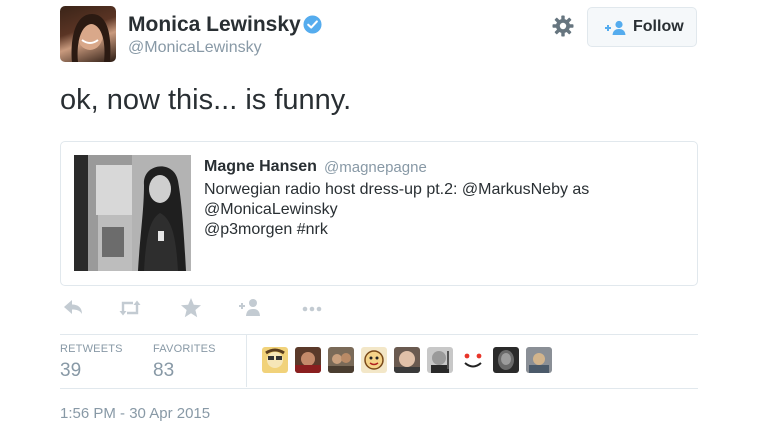 The image size is (768, 432). Describe the element at coordinates (375, 167) in the screenshot. I see `quoted-author-handle: @magnepagne` at that location.